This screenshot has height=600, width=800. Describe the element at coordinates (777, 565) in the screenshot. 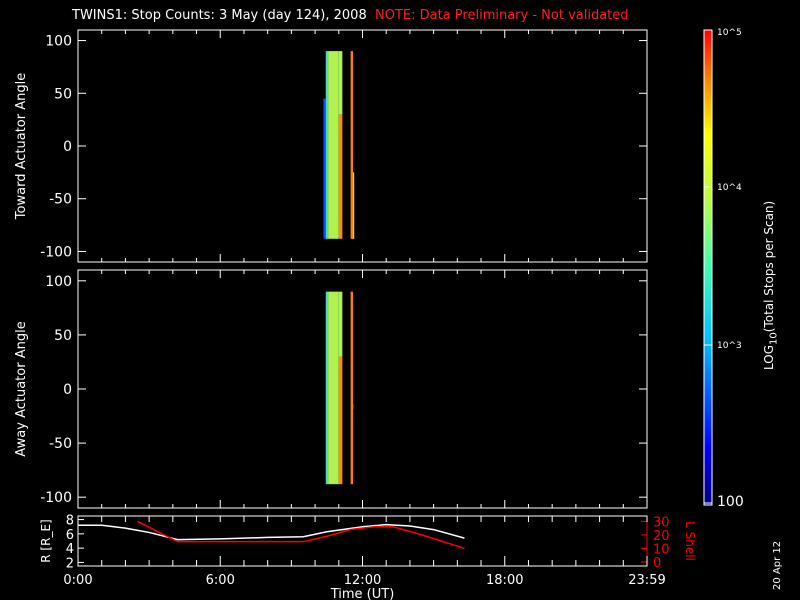

I see `date-stamp: 20 Apr 12` at that location.